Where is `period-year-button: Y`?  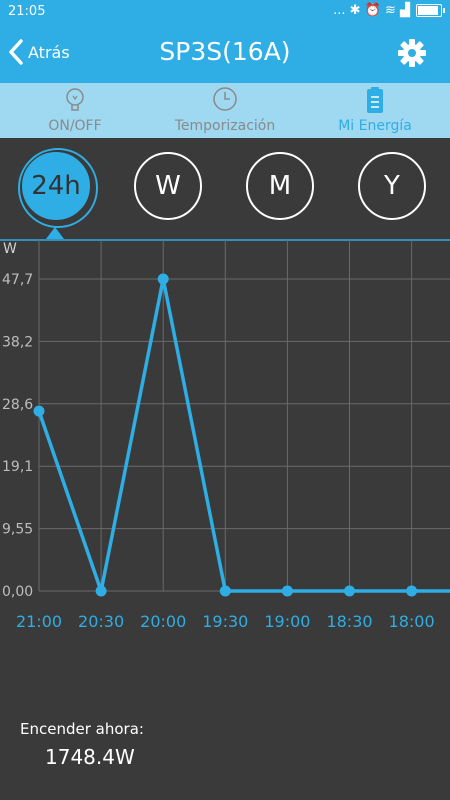
period-year-button: Y is located at coordinates (392, 186).